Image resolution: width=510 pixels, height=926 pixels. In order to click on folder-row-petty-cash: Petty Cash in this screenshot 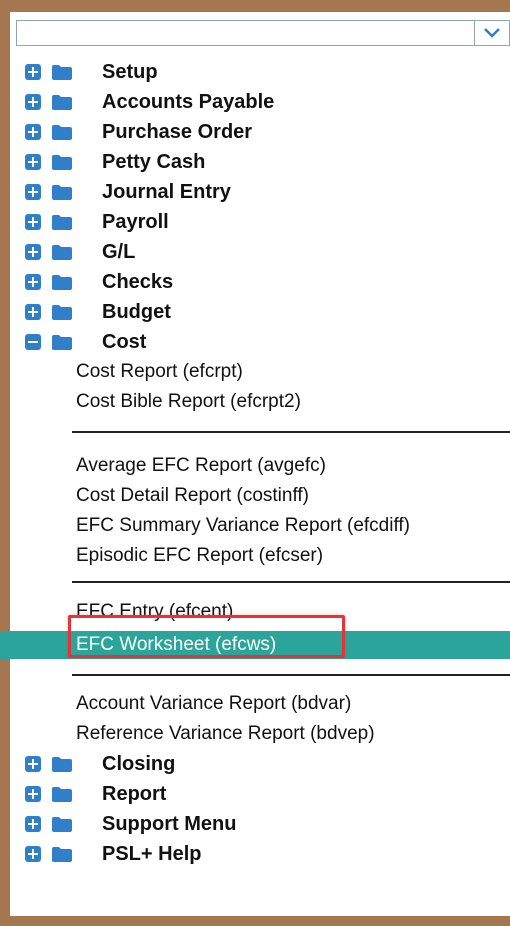, I will do `click(255, 162)`.